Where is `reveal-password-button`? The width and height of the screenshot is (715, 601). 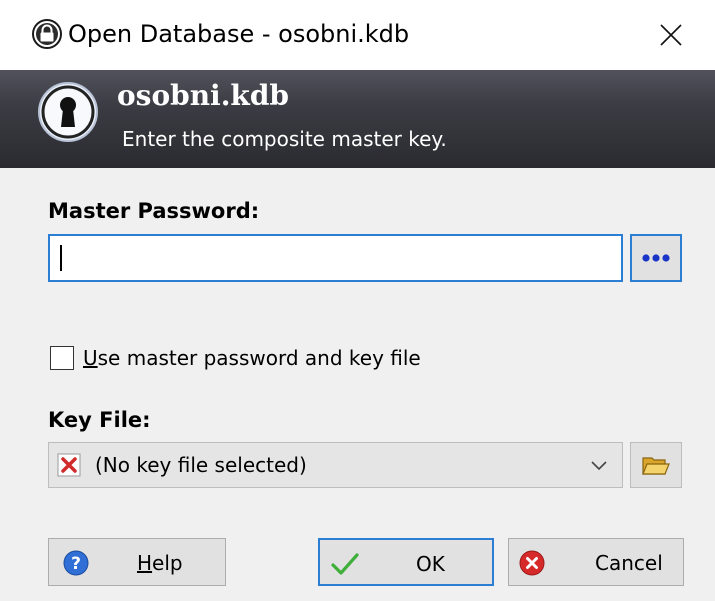
reveal-password-button is located at coordinates (656, 258).